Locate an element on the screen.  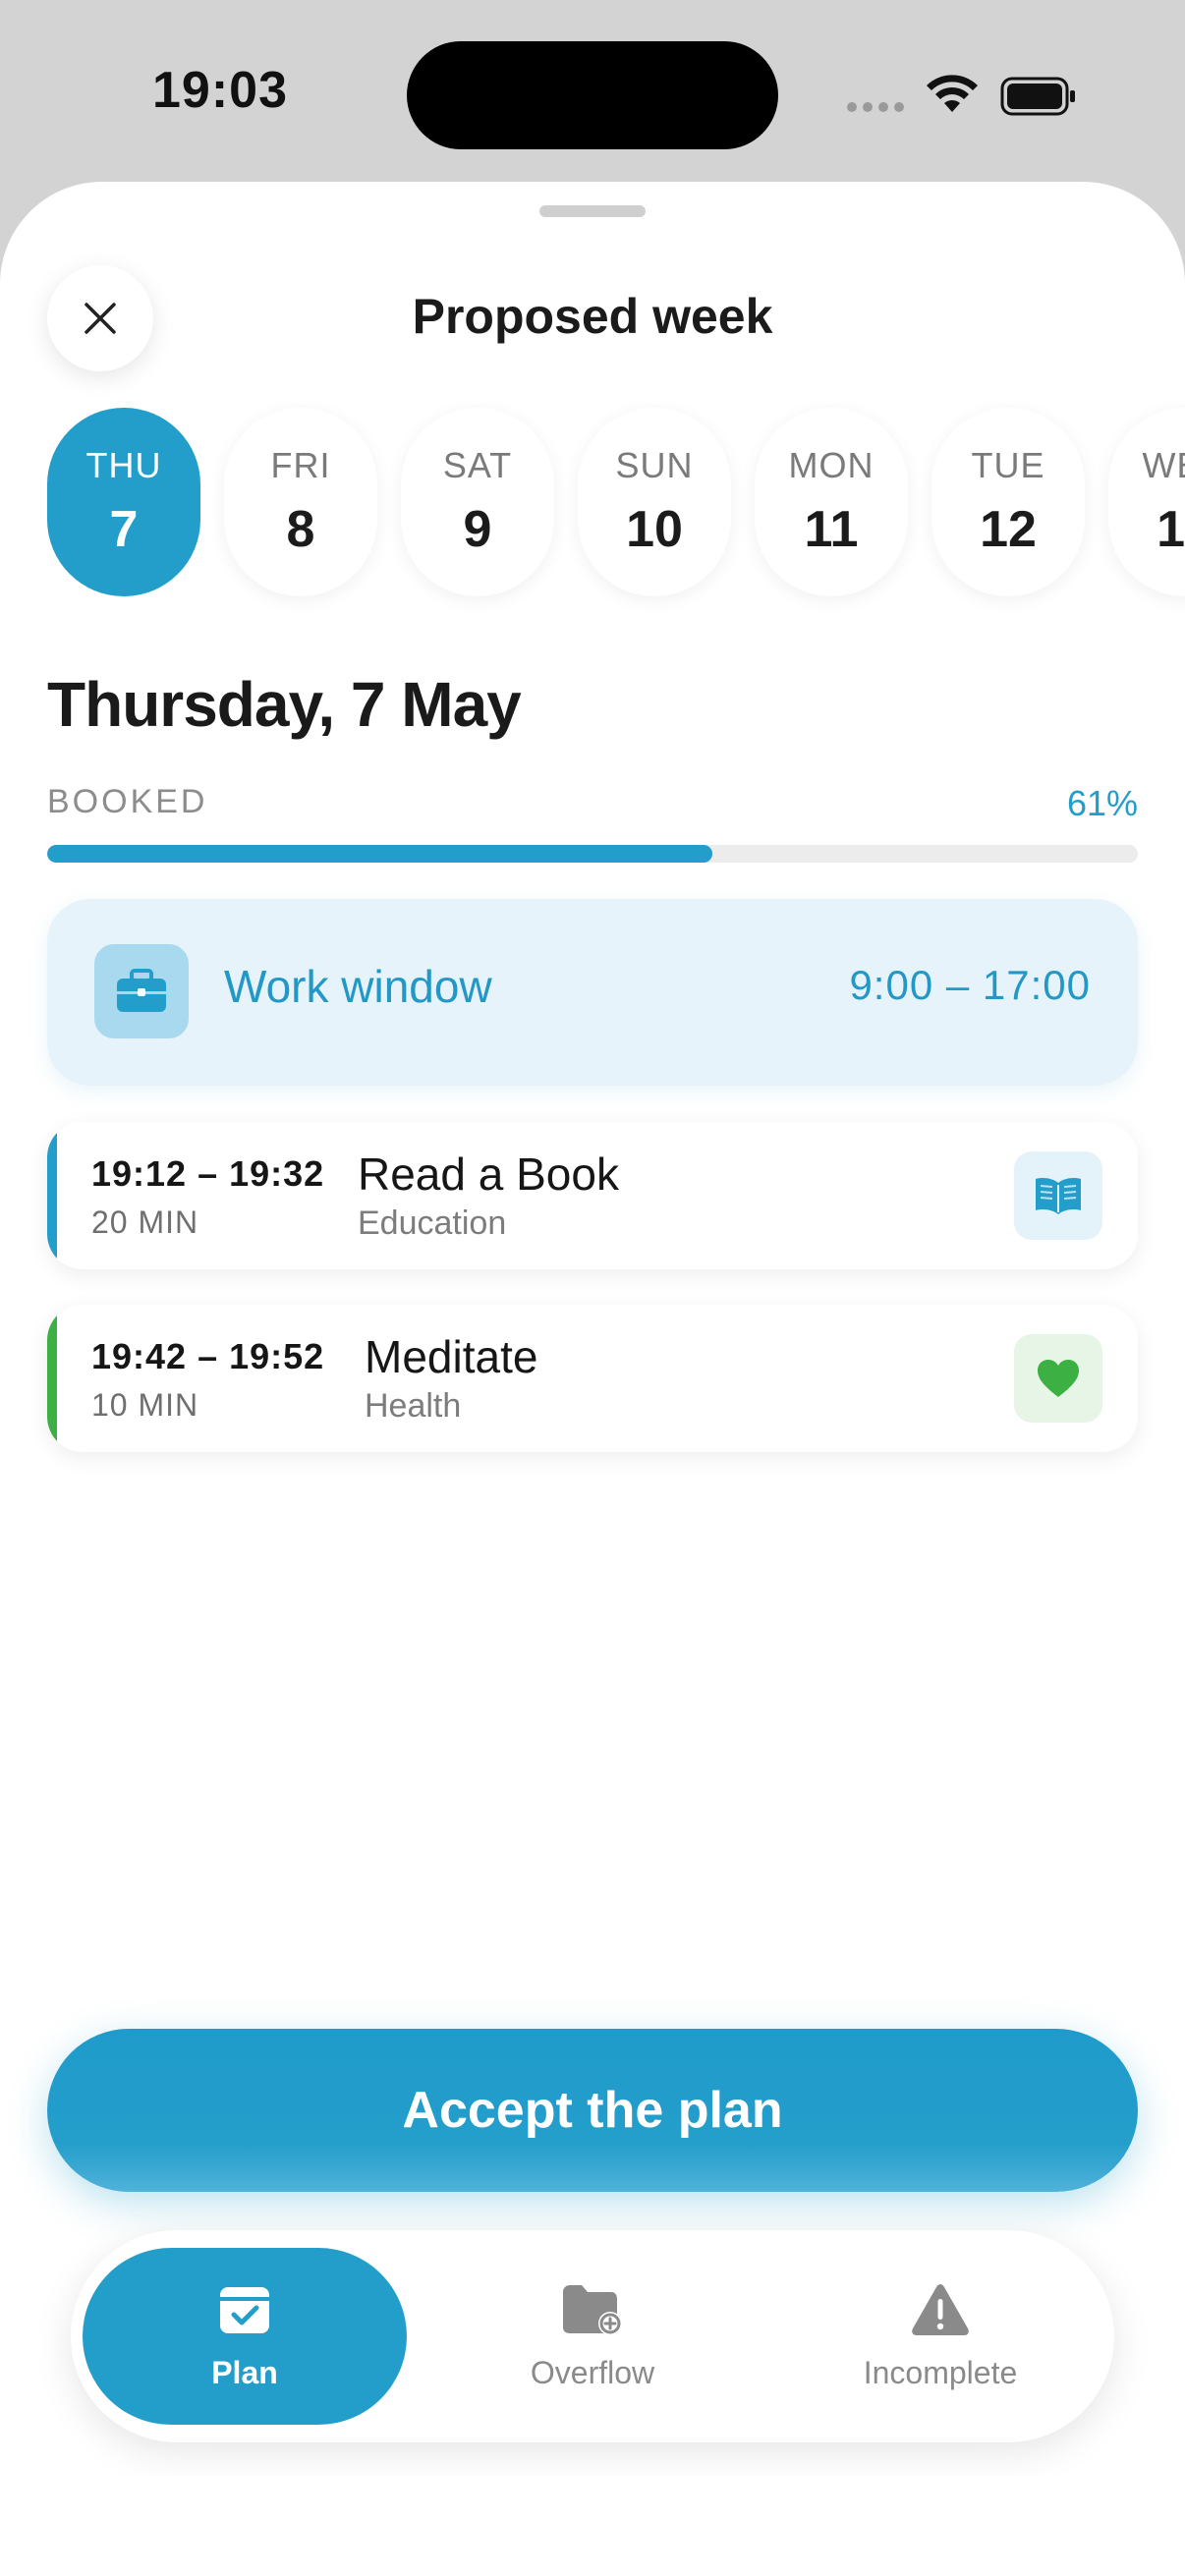
tab-incomplete: Incomplete is located at coordinates (940, 2336).